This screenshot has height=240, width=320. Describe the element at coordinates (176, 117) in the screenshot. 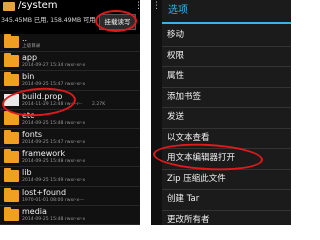

I see `menu-item-label: 发送` at that location.